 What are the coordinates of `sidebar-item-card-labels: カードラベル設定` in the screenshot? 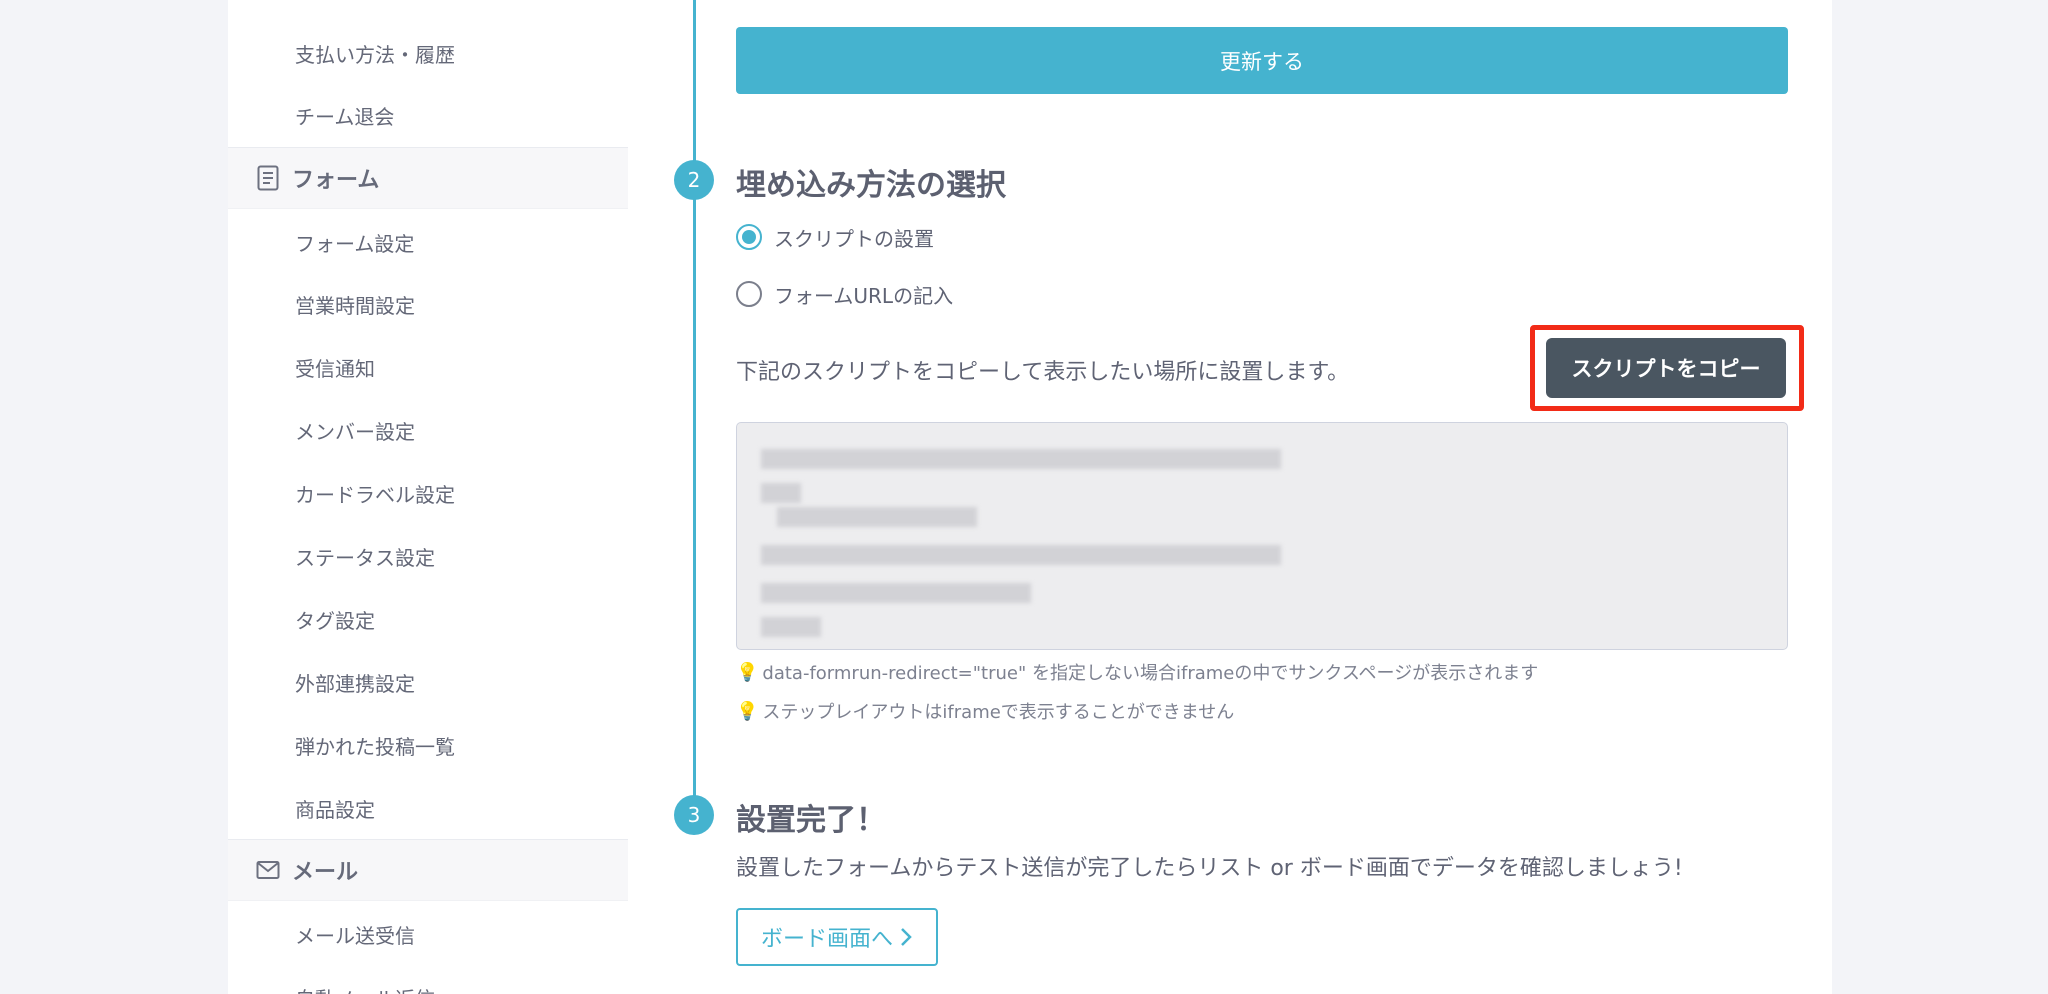 It's located at (428, 493).